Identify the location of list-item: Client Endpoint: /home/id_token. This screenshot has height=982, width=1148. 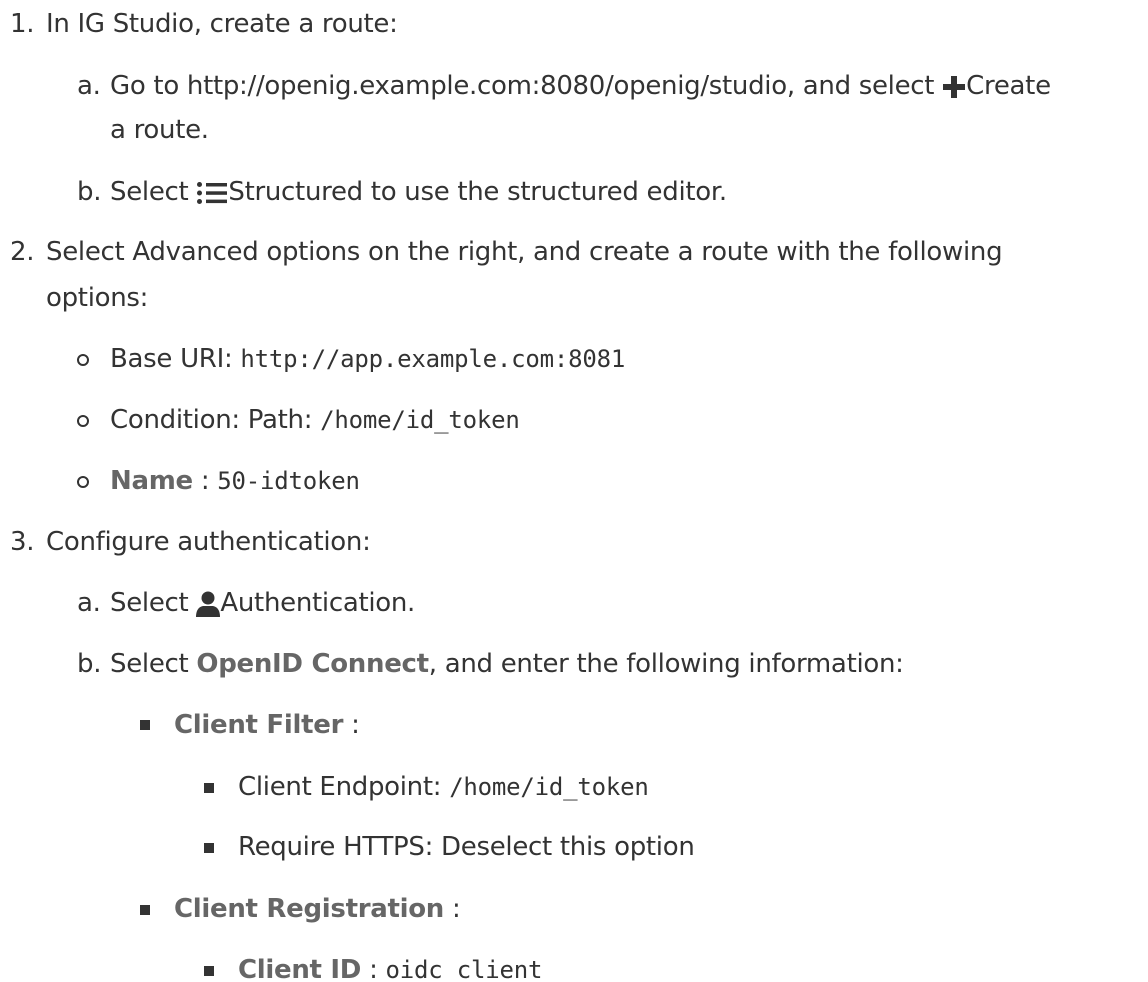
(443, 787).